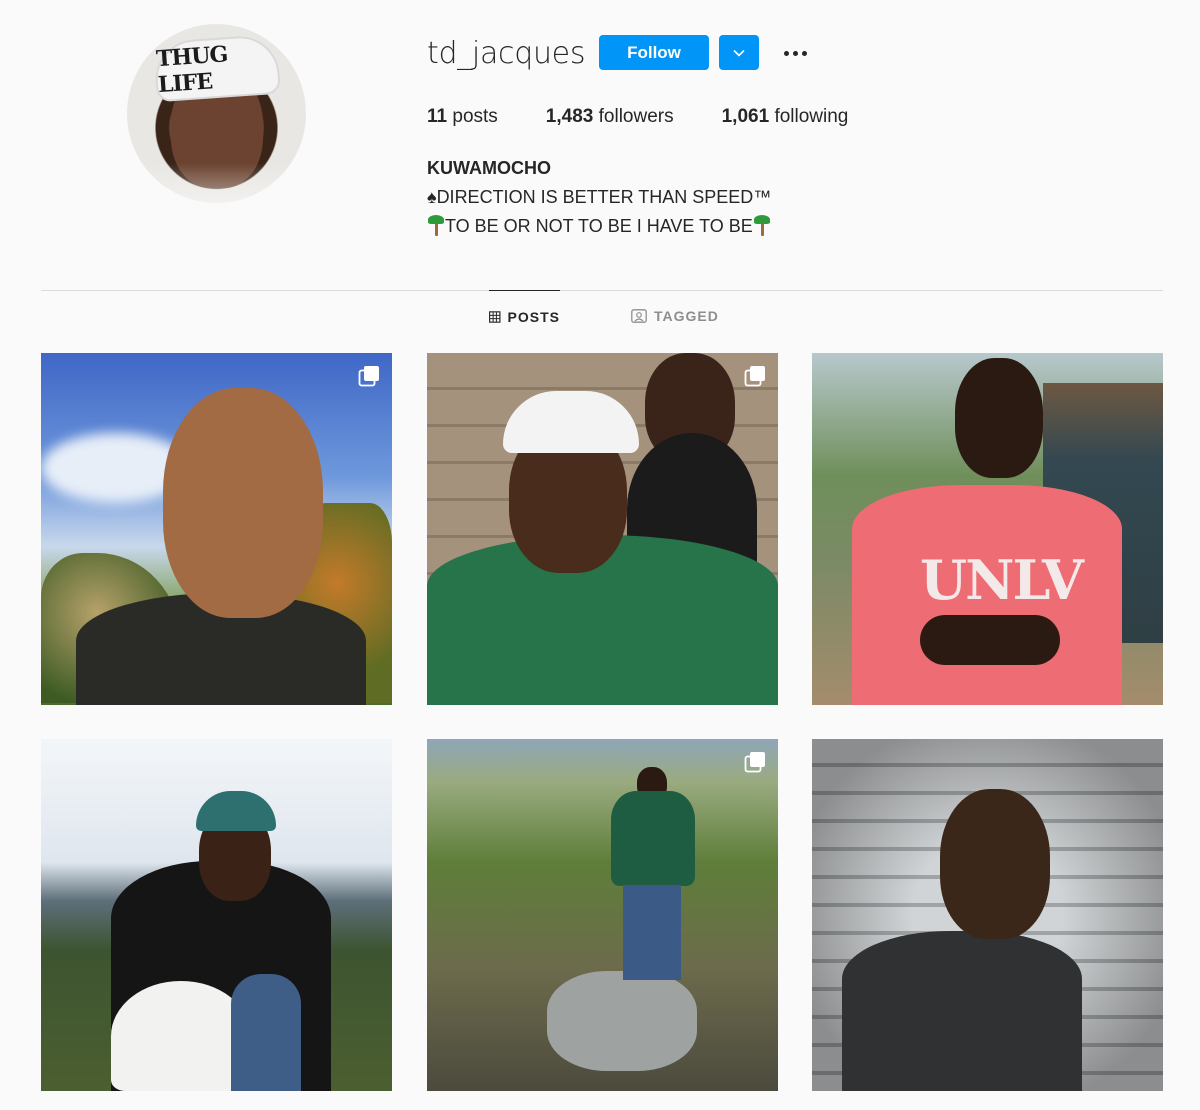 The height and width of the screenshot is (1110, 1200). What do you see at coordinates (610, 117) in the screenshot?
I see `followers-link: 1,483 followers` at bounding box center [610, 117].